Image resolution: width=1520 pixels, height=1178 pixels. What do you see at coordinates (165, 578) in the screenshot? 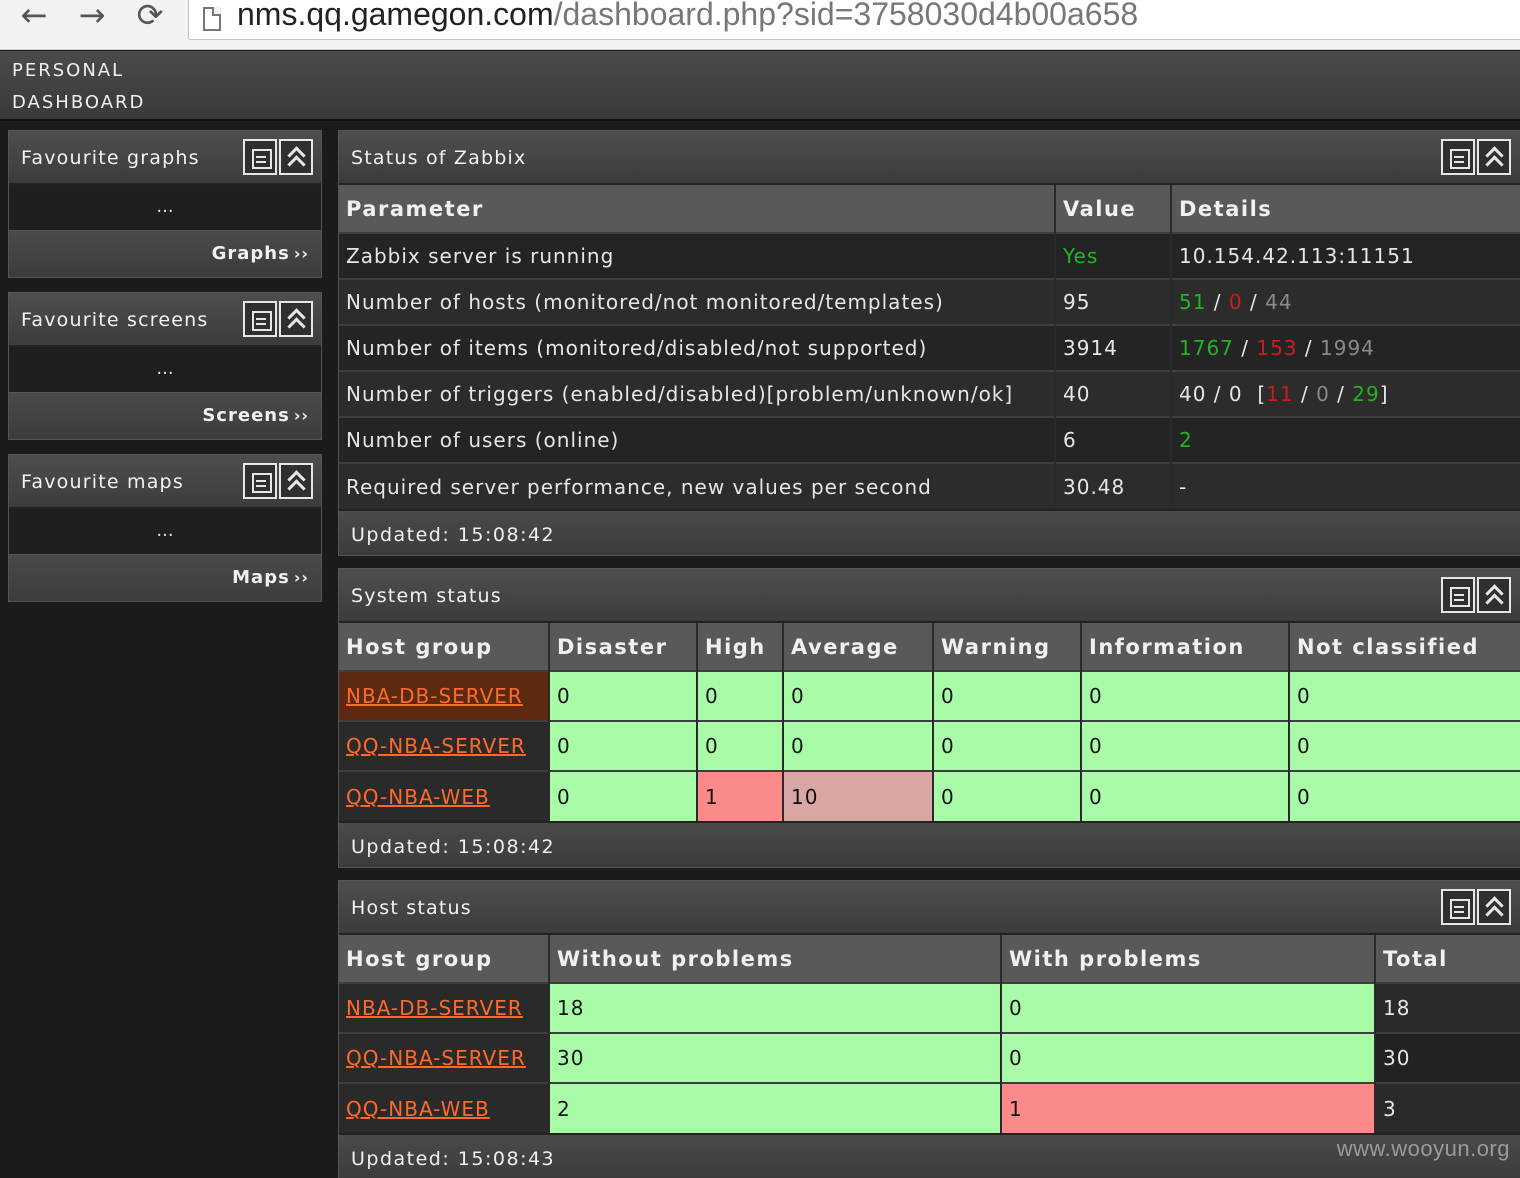
I see `maps-link: Maps ››` at bounding box center [165, 578].